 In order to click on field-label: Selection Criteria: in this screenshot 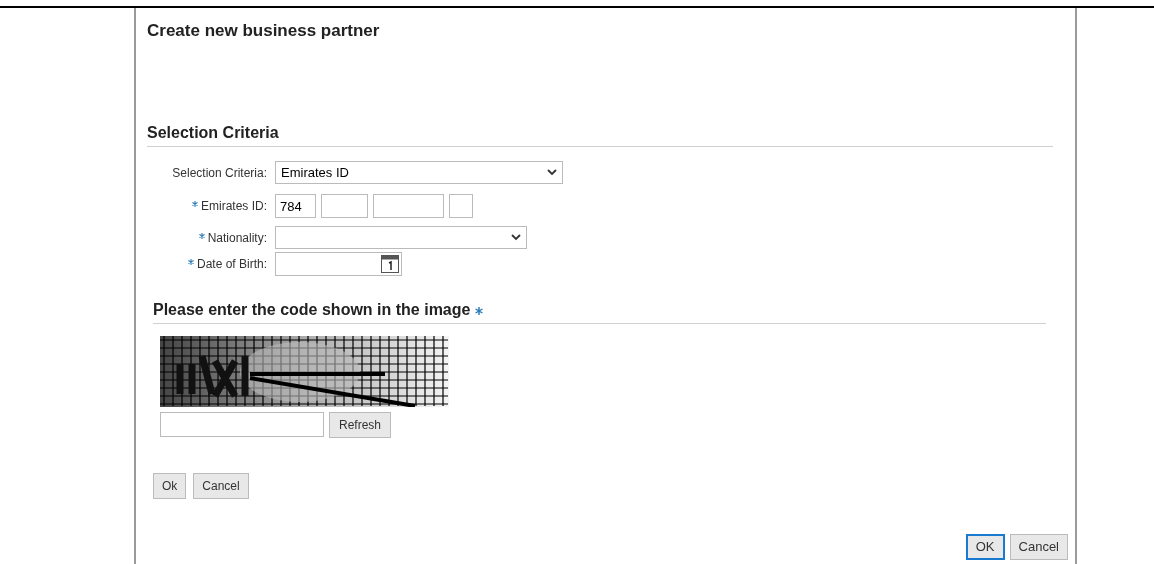, I will do `click(219, 173)`.